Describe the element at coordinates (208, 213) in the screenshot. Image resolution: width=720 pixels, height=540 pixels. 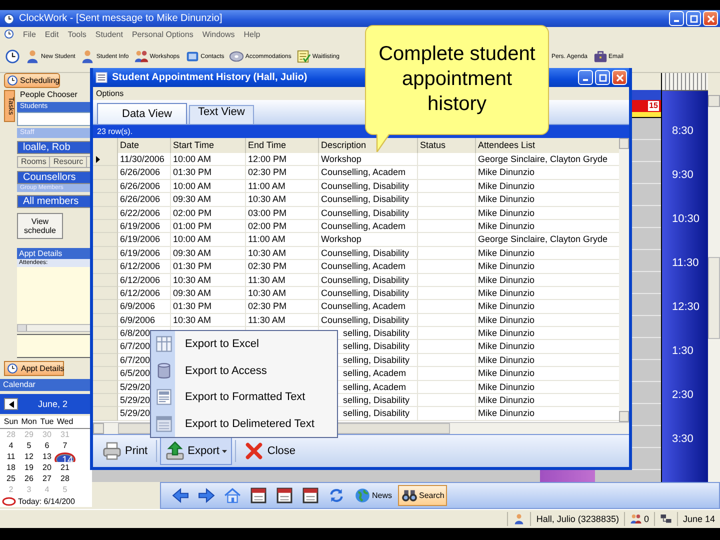
I see `table-cell: 02:00 PM` at that location.